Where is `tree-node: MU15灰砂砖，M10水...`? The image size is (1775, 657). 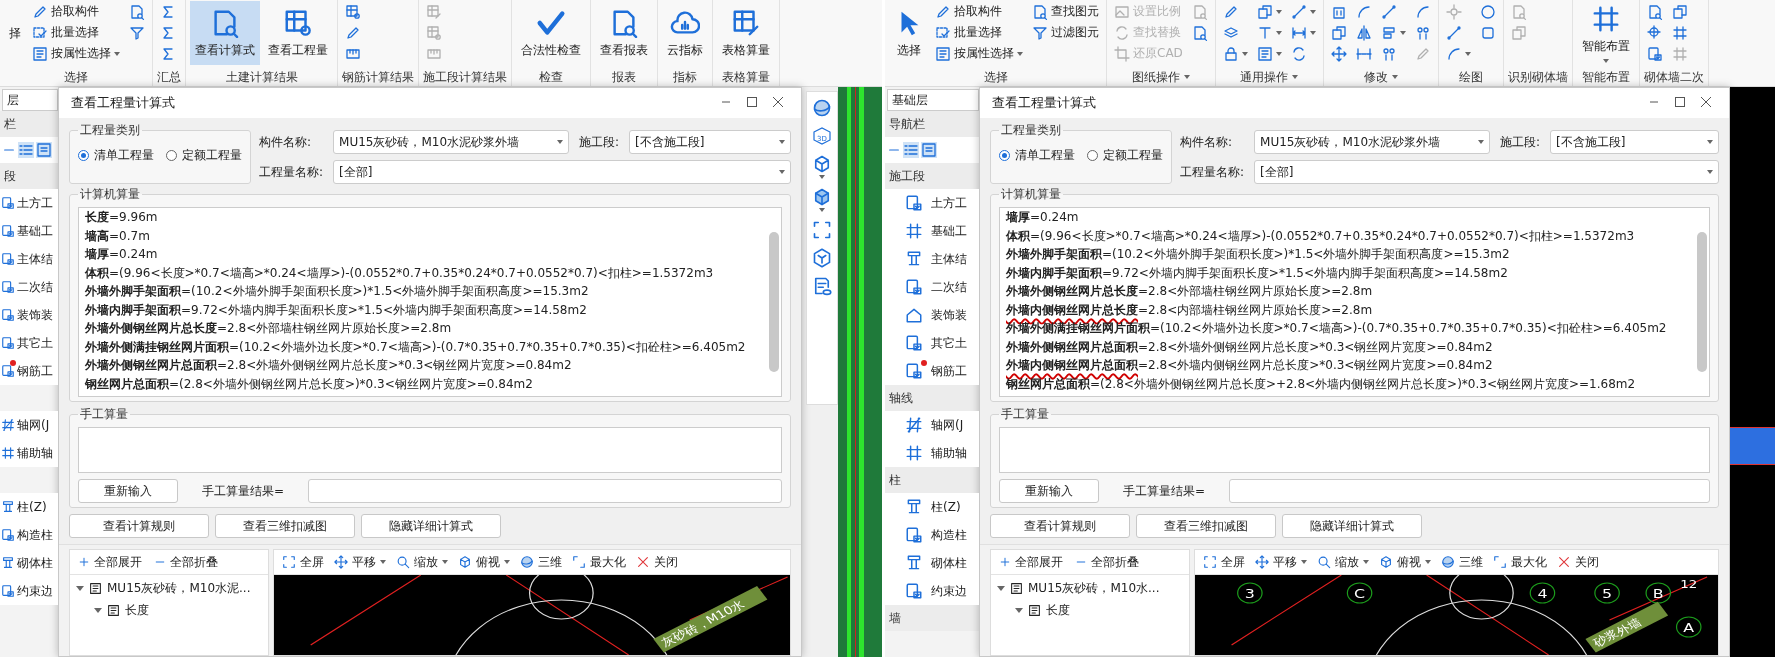 tree-node: MU15灰砂砖，M10水... is located at coordinates (1078, 588).